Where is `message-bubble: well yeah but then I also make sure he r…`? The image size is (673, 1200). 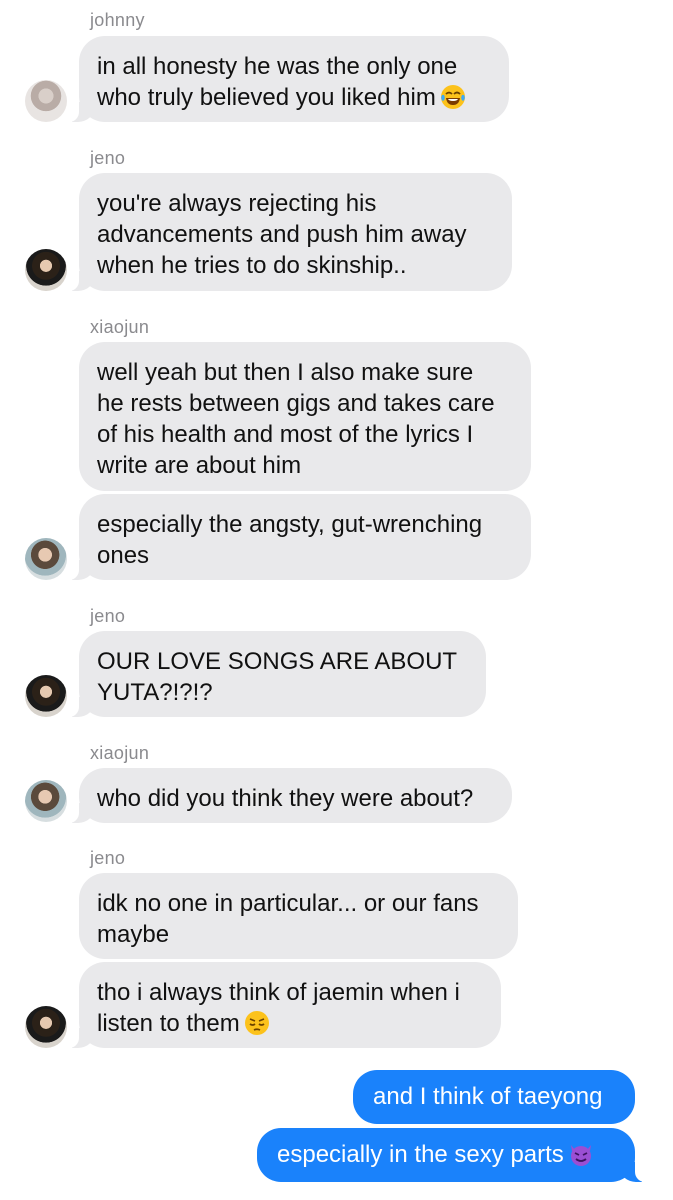
message-bubble: well yeah but then I also make sure he r… is located at coordinates (305, 416).